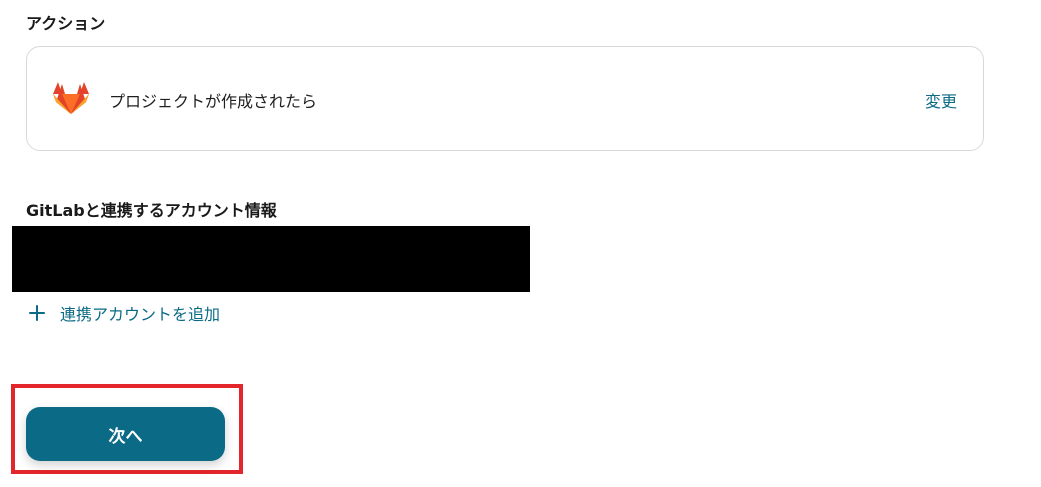  I want to click on action-section-label: アクション, so click(66, 23).